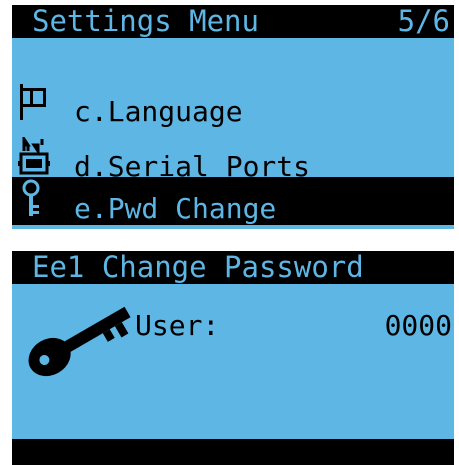 The image size is (459, 465). What do you see at coordinates (33, 102) in the screenshot?
I see `flag-icon` at bounding box center [33, 102].